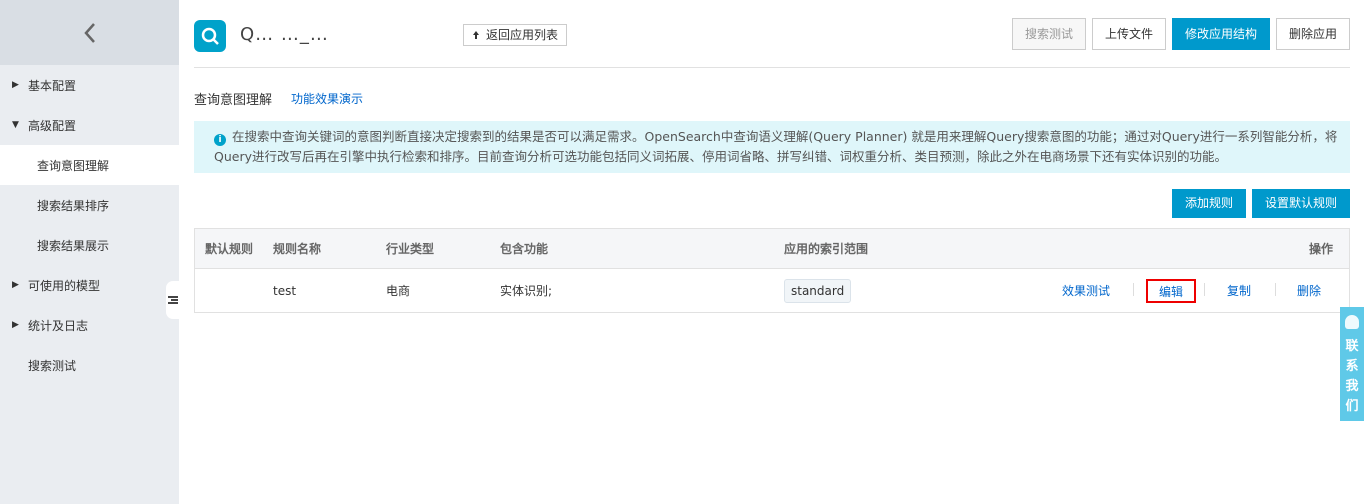  I want to click on sidebar-toggle-tab, so click(173, 300).